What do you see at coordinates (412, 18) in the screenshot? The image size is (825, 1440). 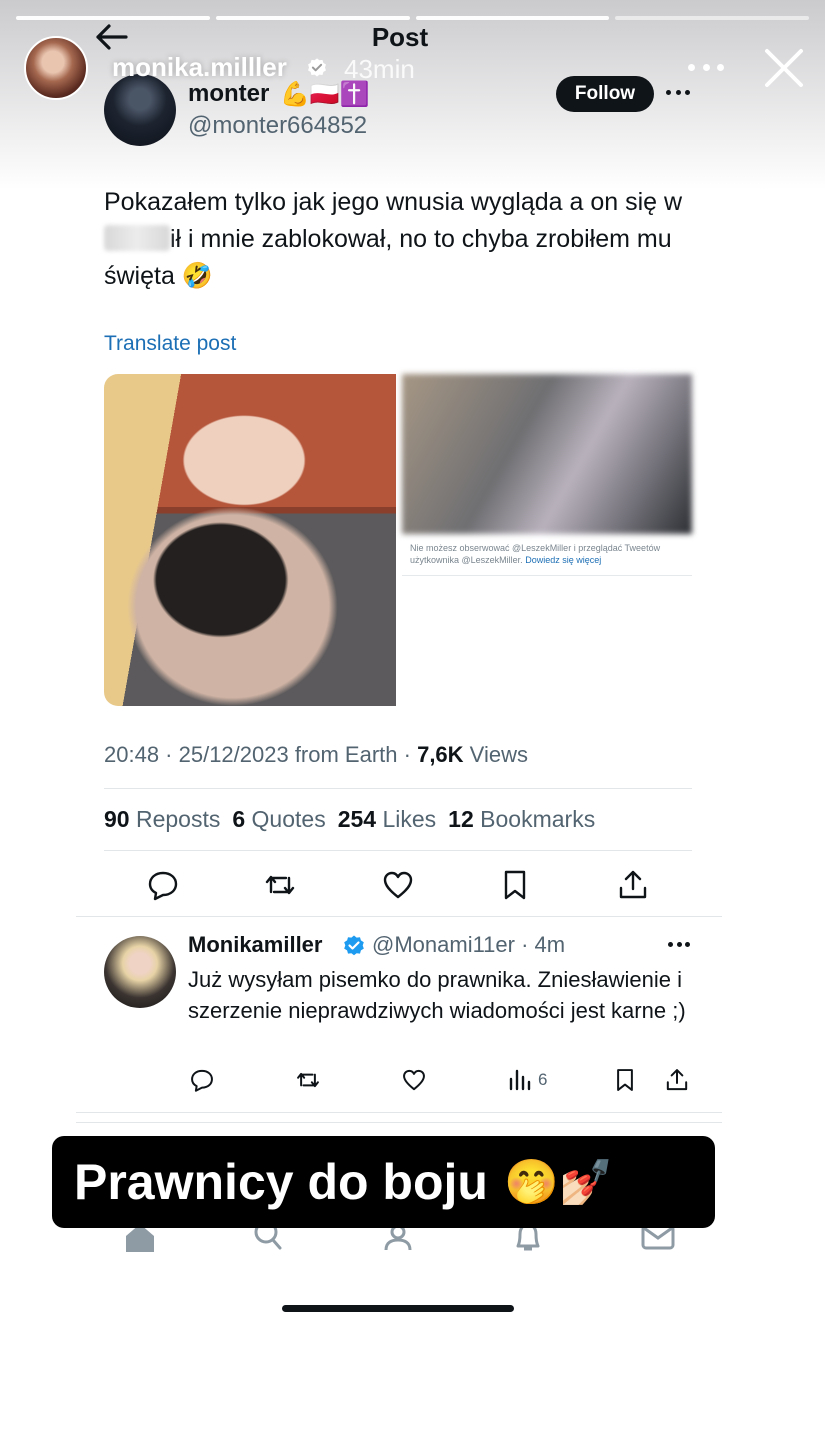 I see `story-progress` at bounding box center [412, 18].